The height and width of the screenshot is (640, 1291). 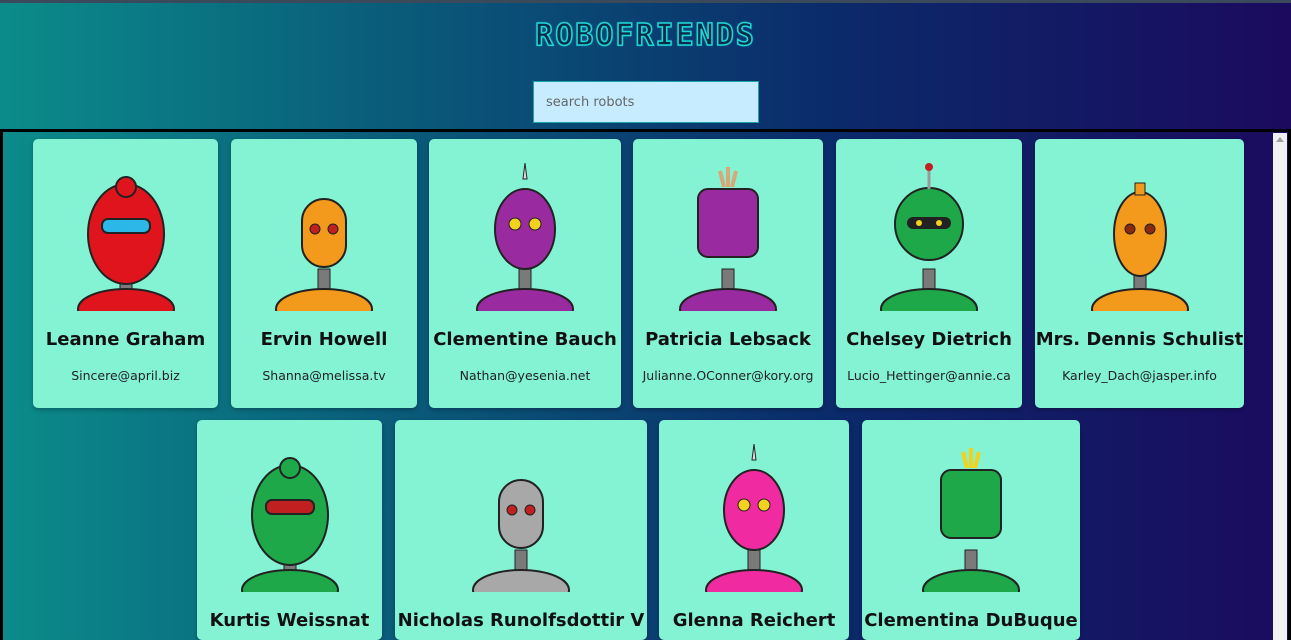 I want to click on robot-card: Kurtis Weissnat, so click(x=289, y=530).